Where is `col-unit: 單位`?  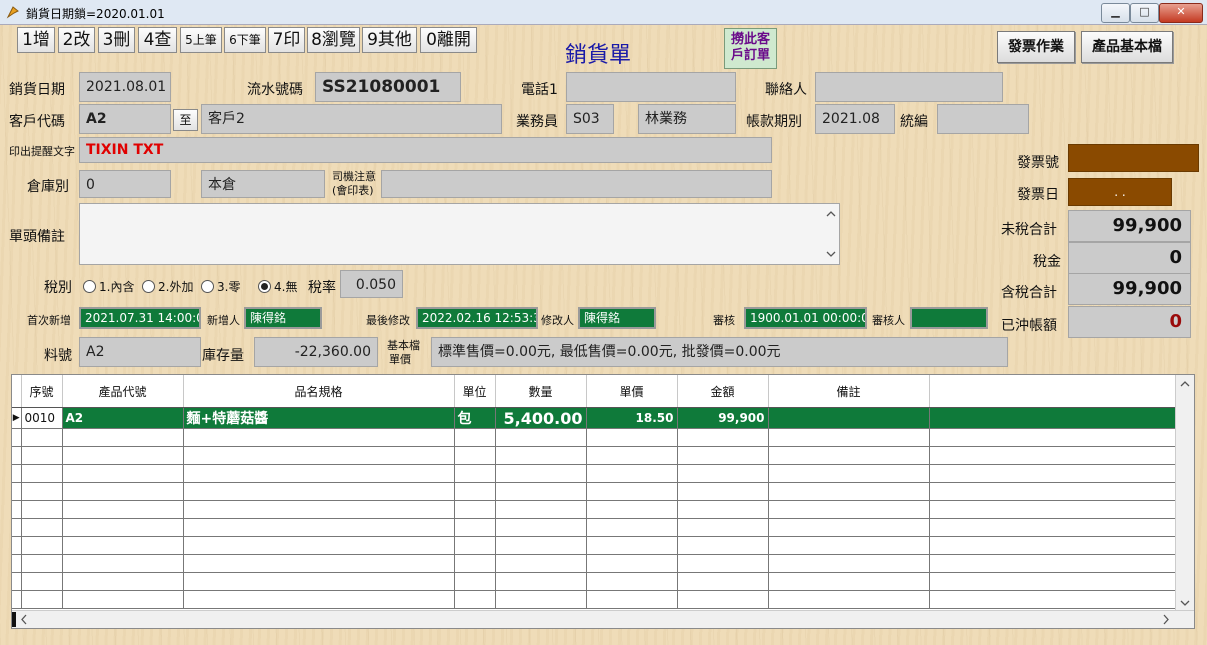 col-unit: 單位 is located at coordinates (475, 391).